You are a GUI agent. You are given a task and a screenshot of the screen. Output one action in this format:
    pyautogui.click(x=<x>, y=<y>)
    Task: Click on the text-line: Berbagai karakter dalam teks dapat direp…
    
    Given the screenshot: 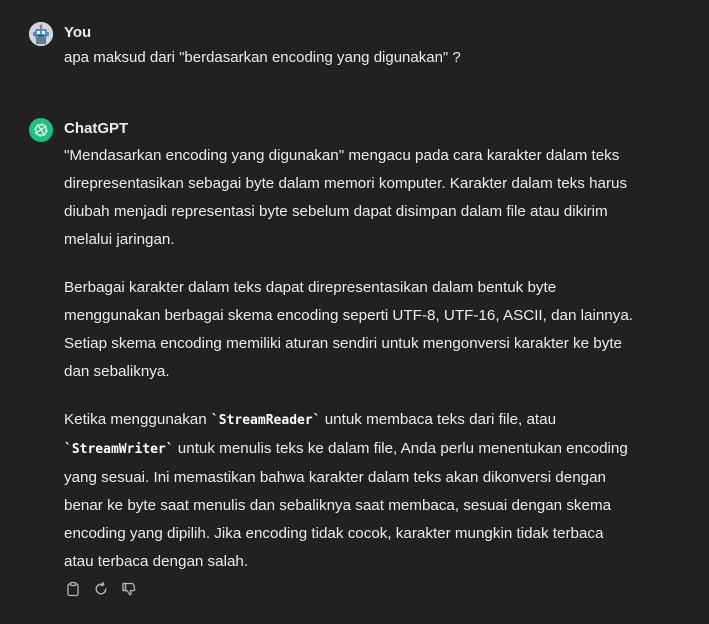 What is the action you would take?
    pyautogui.click(x=310, y=287)
    